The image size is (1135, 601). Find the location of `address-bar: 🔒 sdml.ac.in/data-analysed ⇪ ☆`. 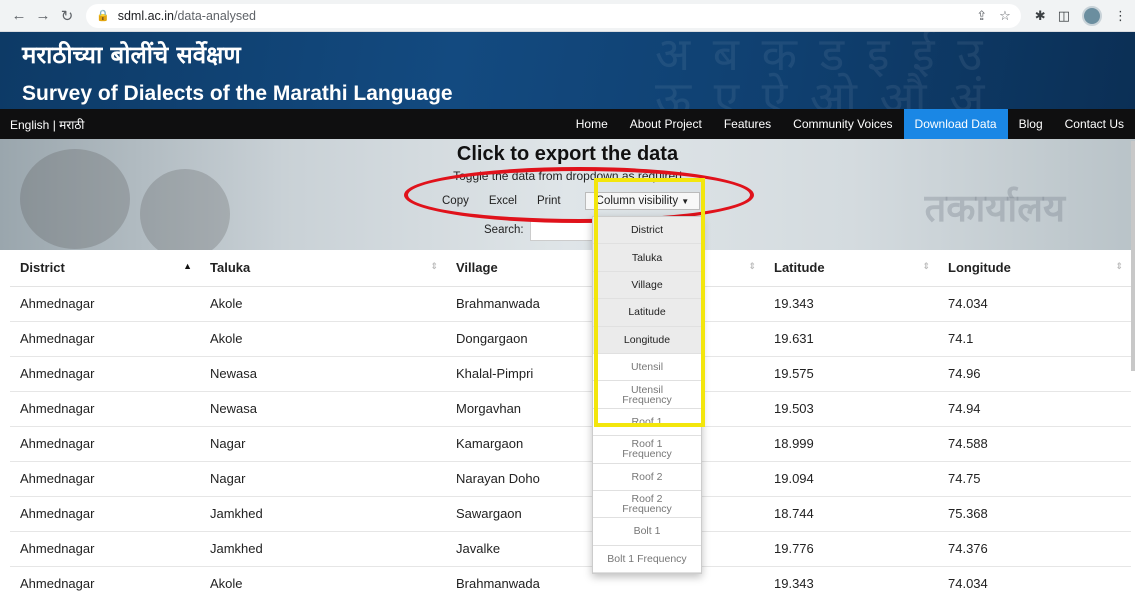

address-bar: 🔒 sdml.ac.in/data-analysed ⇪ ☆ is located at coordinates (553, 15).